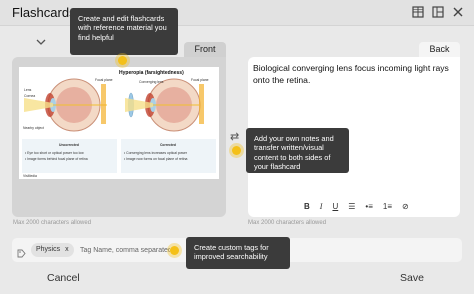 The image size is (474, 294). Describe the element at coordinates (174, 250) in the screenshot. I see `hotspot-tags` at that location.